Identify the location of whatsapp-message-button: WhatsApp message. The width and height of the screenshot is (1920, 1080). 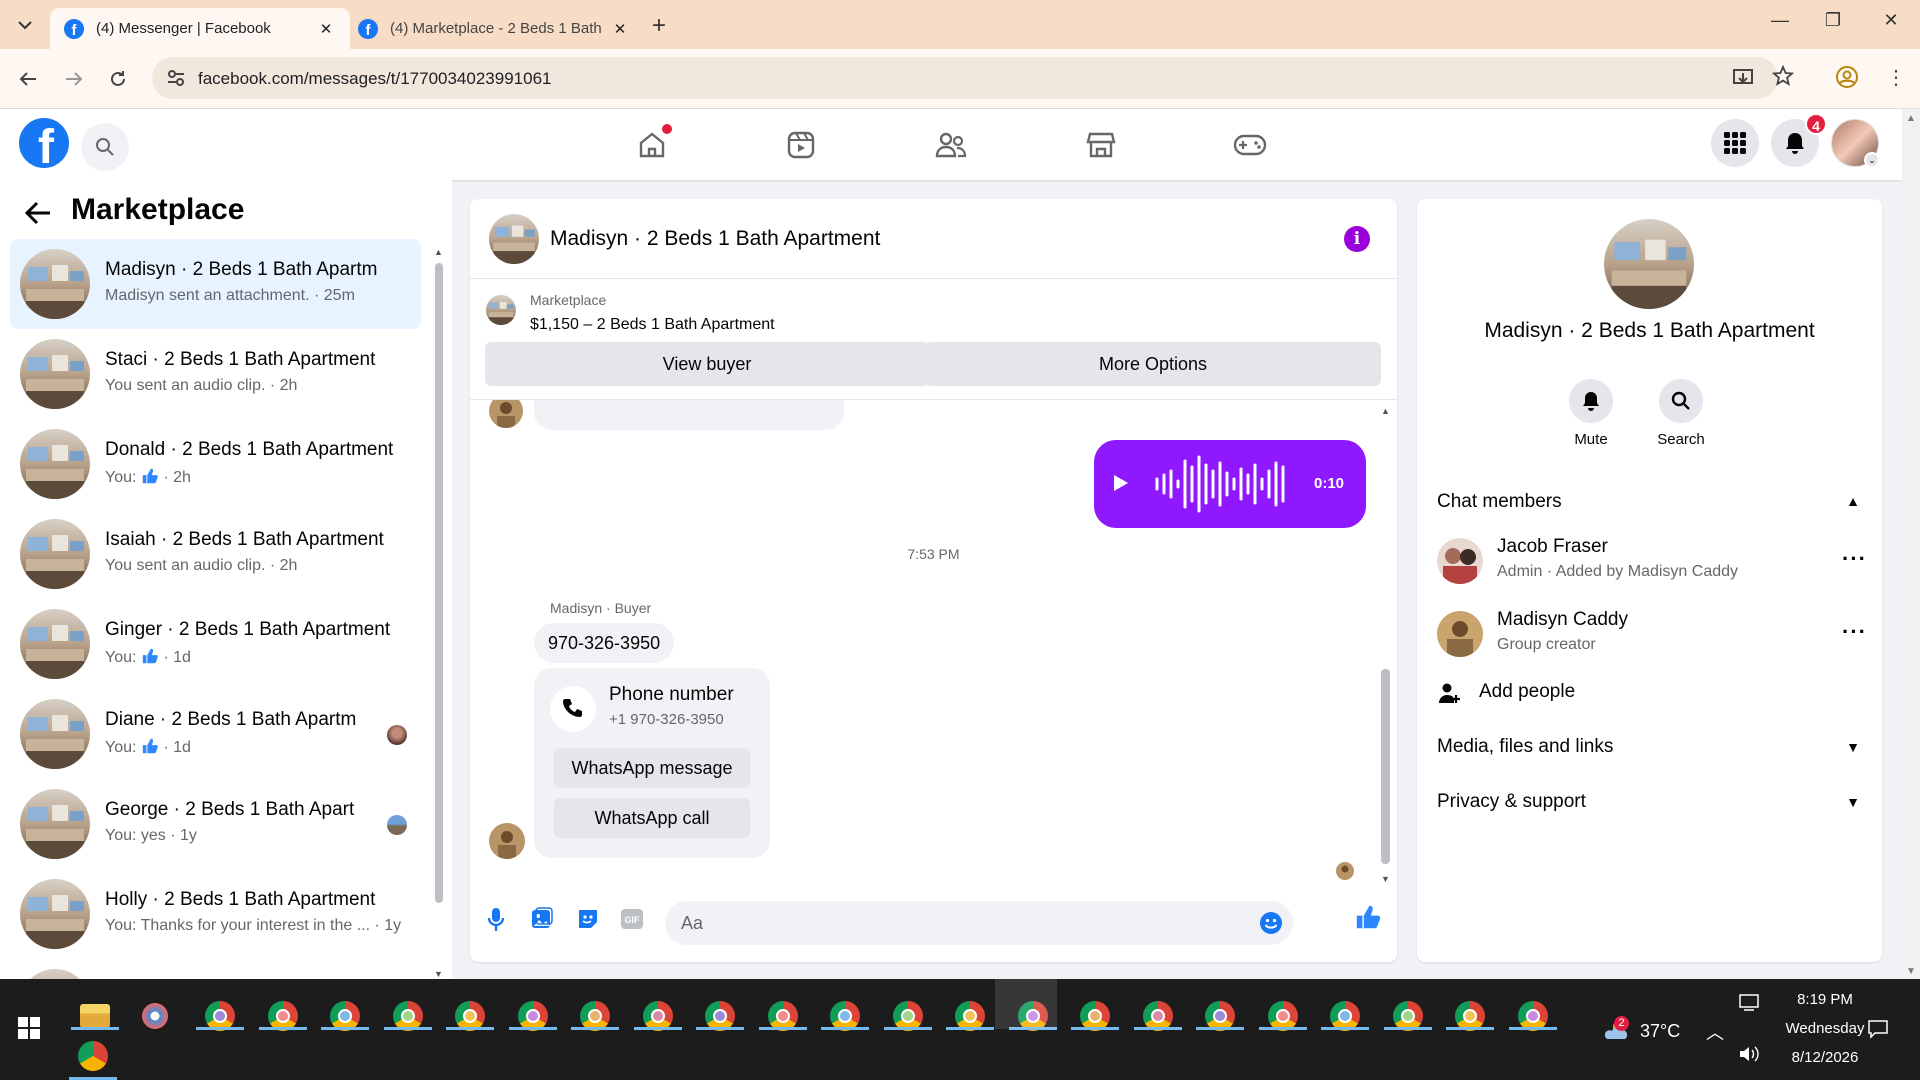
(652, 768).